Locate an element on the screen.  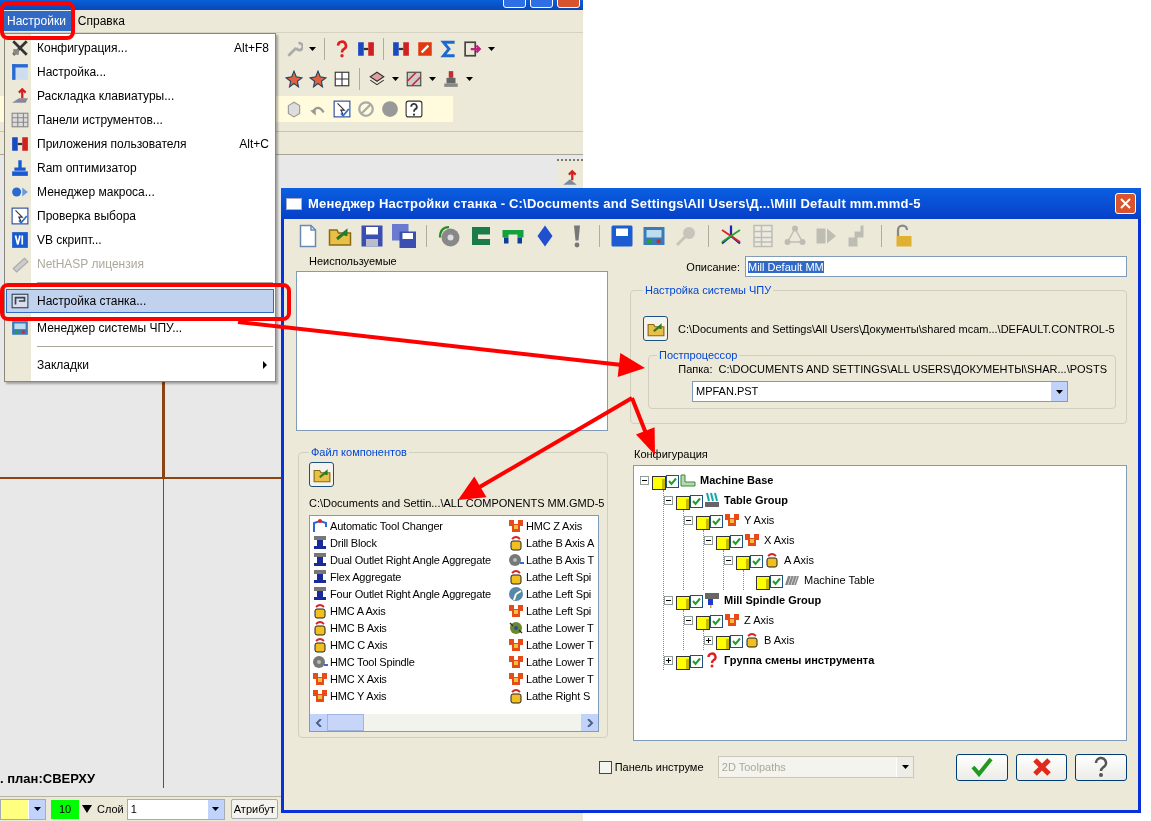
tree-item: Группа смены инструмента is located at coordinates (799, 660).